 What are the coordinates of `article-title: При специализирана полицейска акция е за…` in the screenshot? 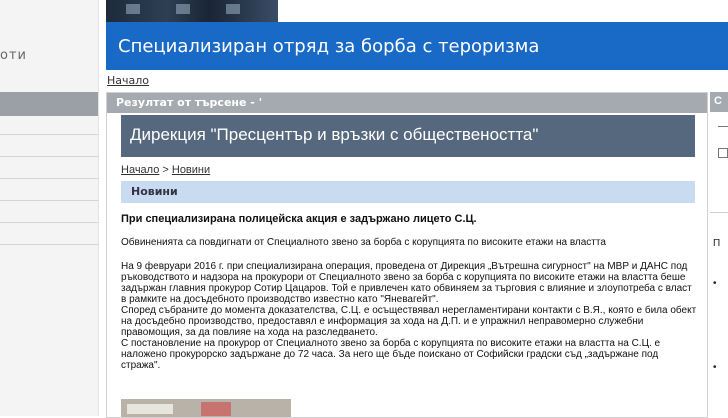 It's located at (299, 219).